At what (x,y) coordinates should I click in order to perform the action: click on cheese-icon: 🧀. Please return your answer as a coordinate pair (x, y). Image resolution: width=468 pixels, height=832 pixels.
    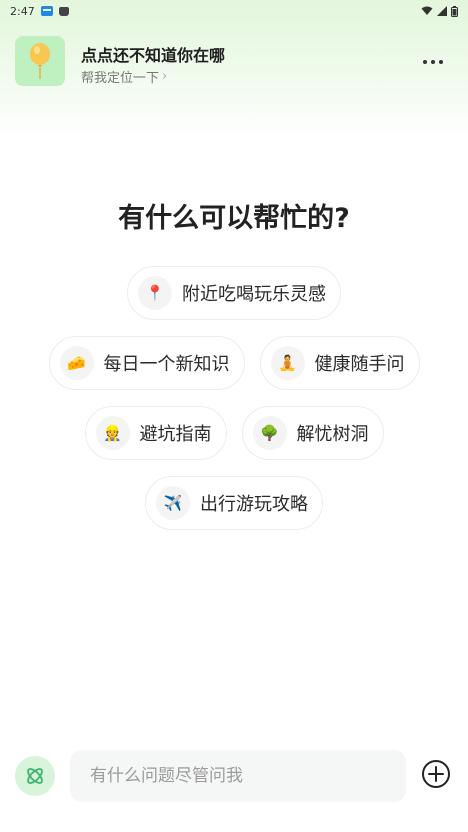
    Looking at the image, I should click on (76, 363).